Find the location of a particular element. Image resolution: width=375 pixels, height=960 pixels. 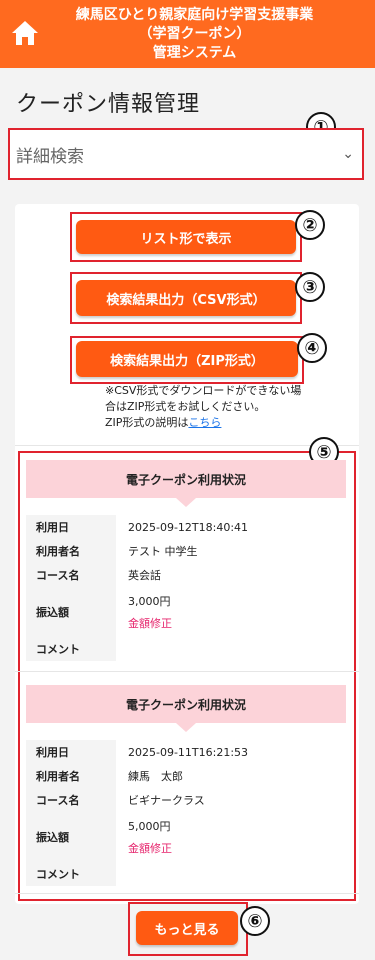

table-row: コース名 ビギナークラス is located at coordinates (186, 800).